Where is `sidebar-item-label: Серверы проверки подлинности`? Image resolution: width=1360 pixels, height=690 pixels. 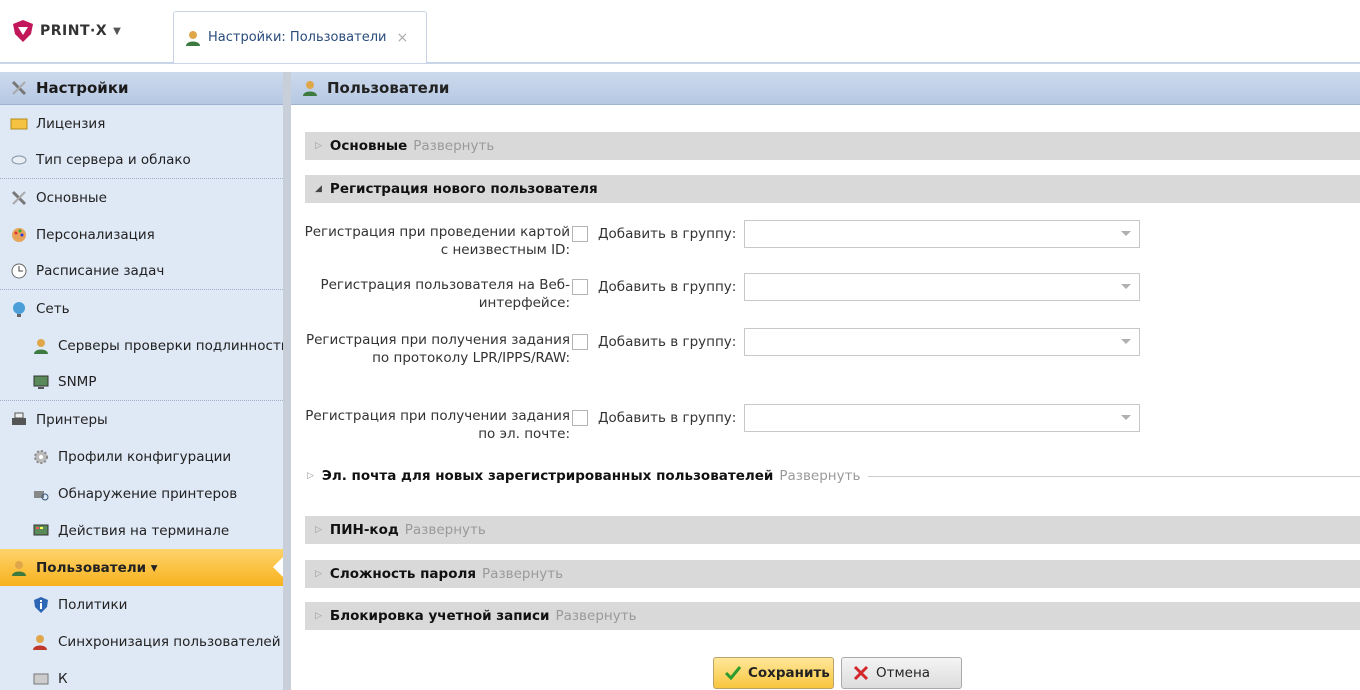 sidebar-item-label: Серверы проверки подлинности is located at coordinates (170, 345).